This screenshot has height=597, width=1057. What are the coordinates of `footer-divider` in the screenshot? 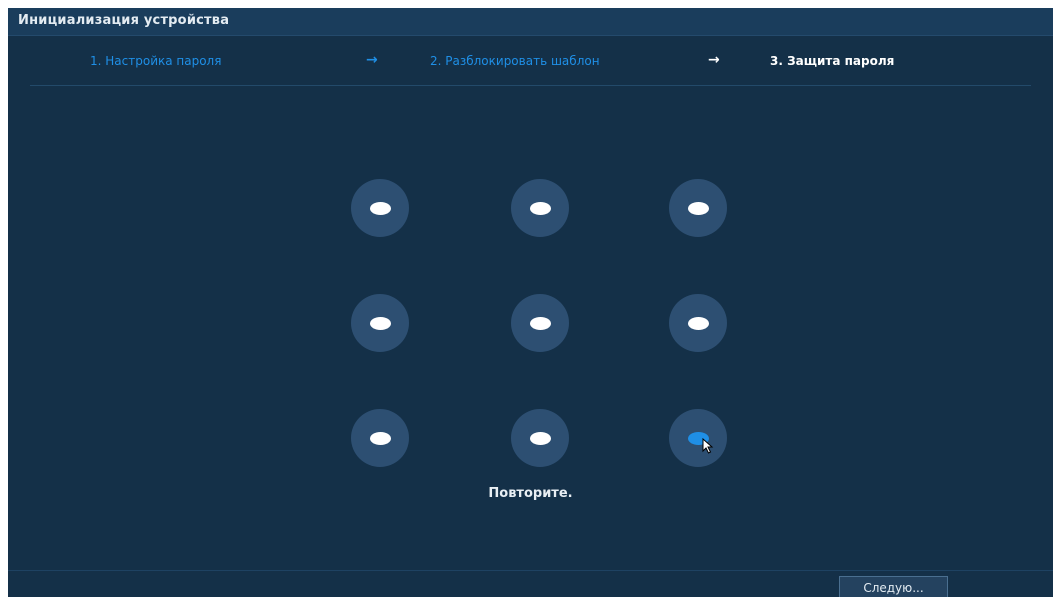 It's located at (530, 570).